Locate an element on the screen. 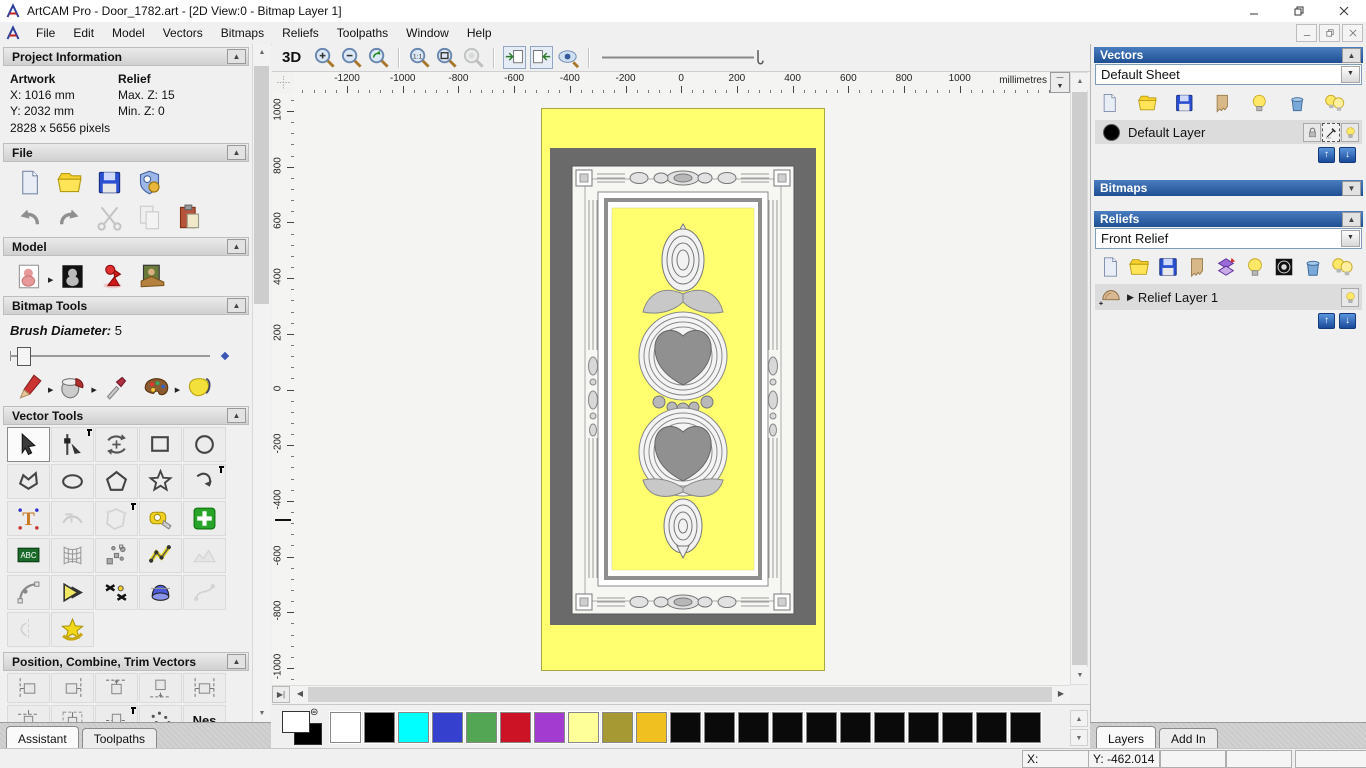 The image size is (1366, 768). new-sheet-icon is located at coordinates (1109, 103).